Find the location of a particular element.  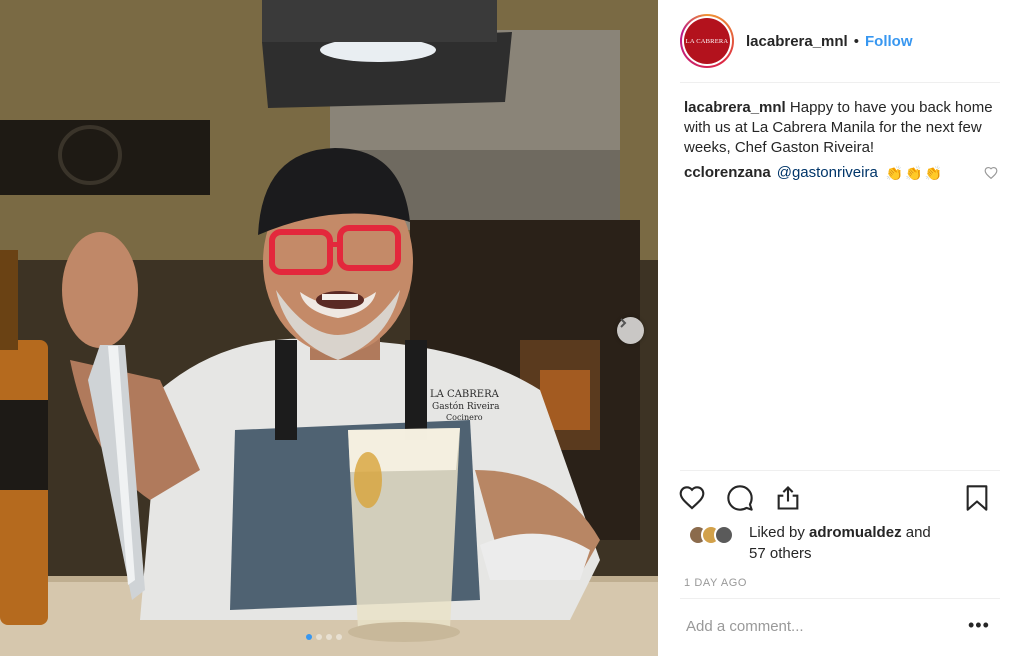

follow-button: Follow is located at coordinates (889, 41).